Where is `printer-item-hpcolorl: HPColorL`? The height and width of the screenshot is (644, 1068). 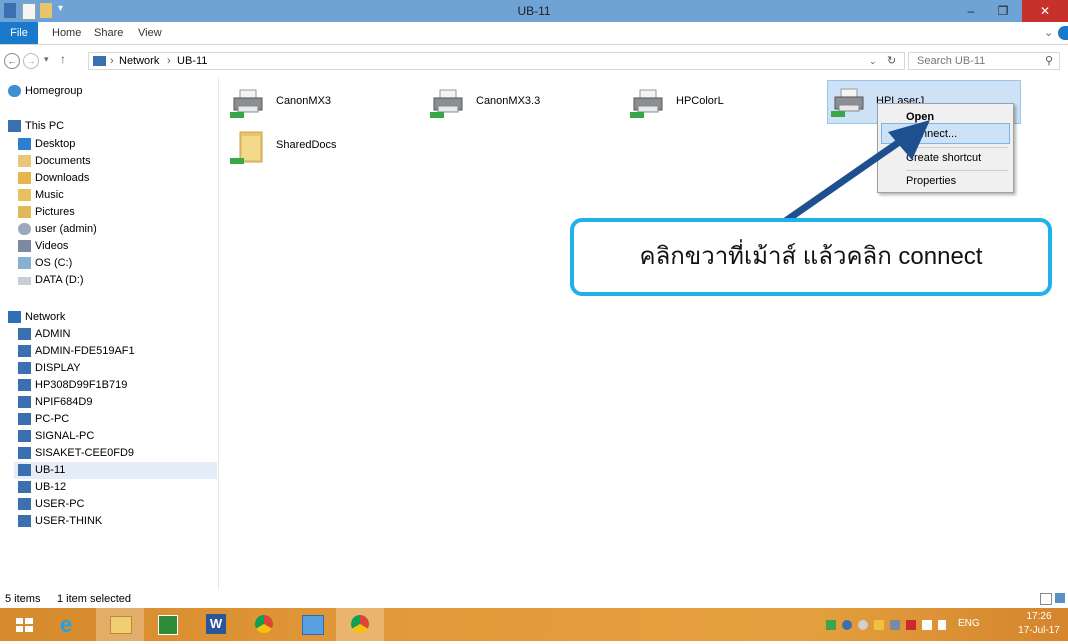 printer-item-hpcolorl: HPColorL is located at coordinates (705, 104).